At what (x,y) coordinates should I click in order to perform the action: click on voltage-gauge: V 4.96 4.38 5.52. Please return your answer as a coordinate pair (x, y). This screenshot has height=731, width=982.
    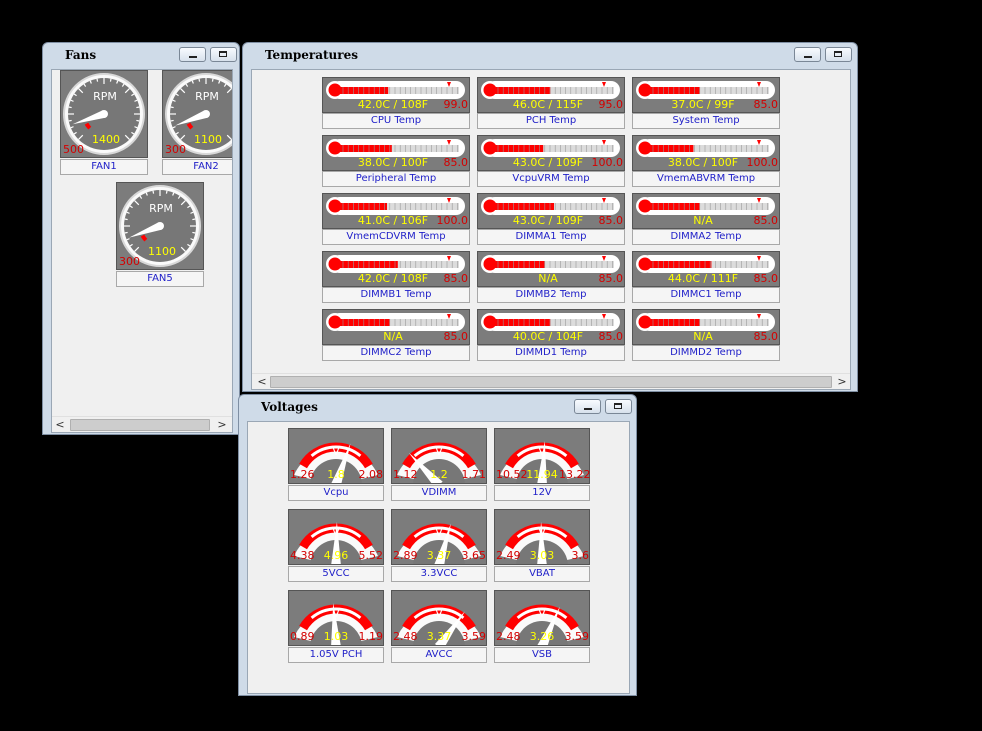
    Looking at the image, I should click on (336, 550).